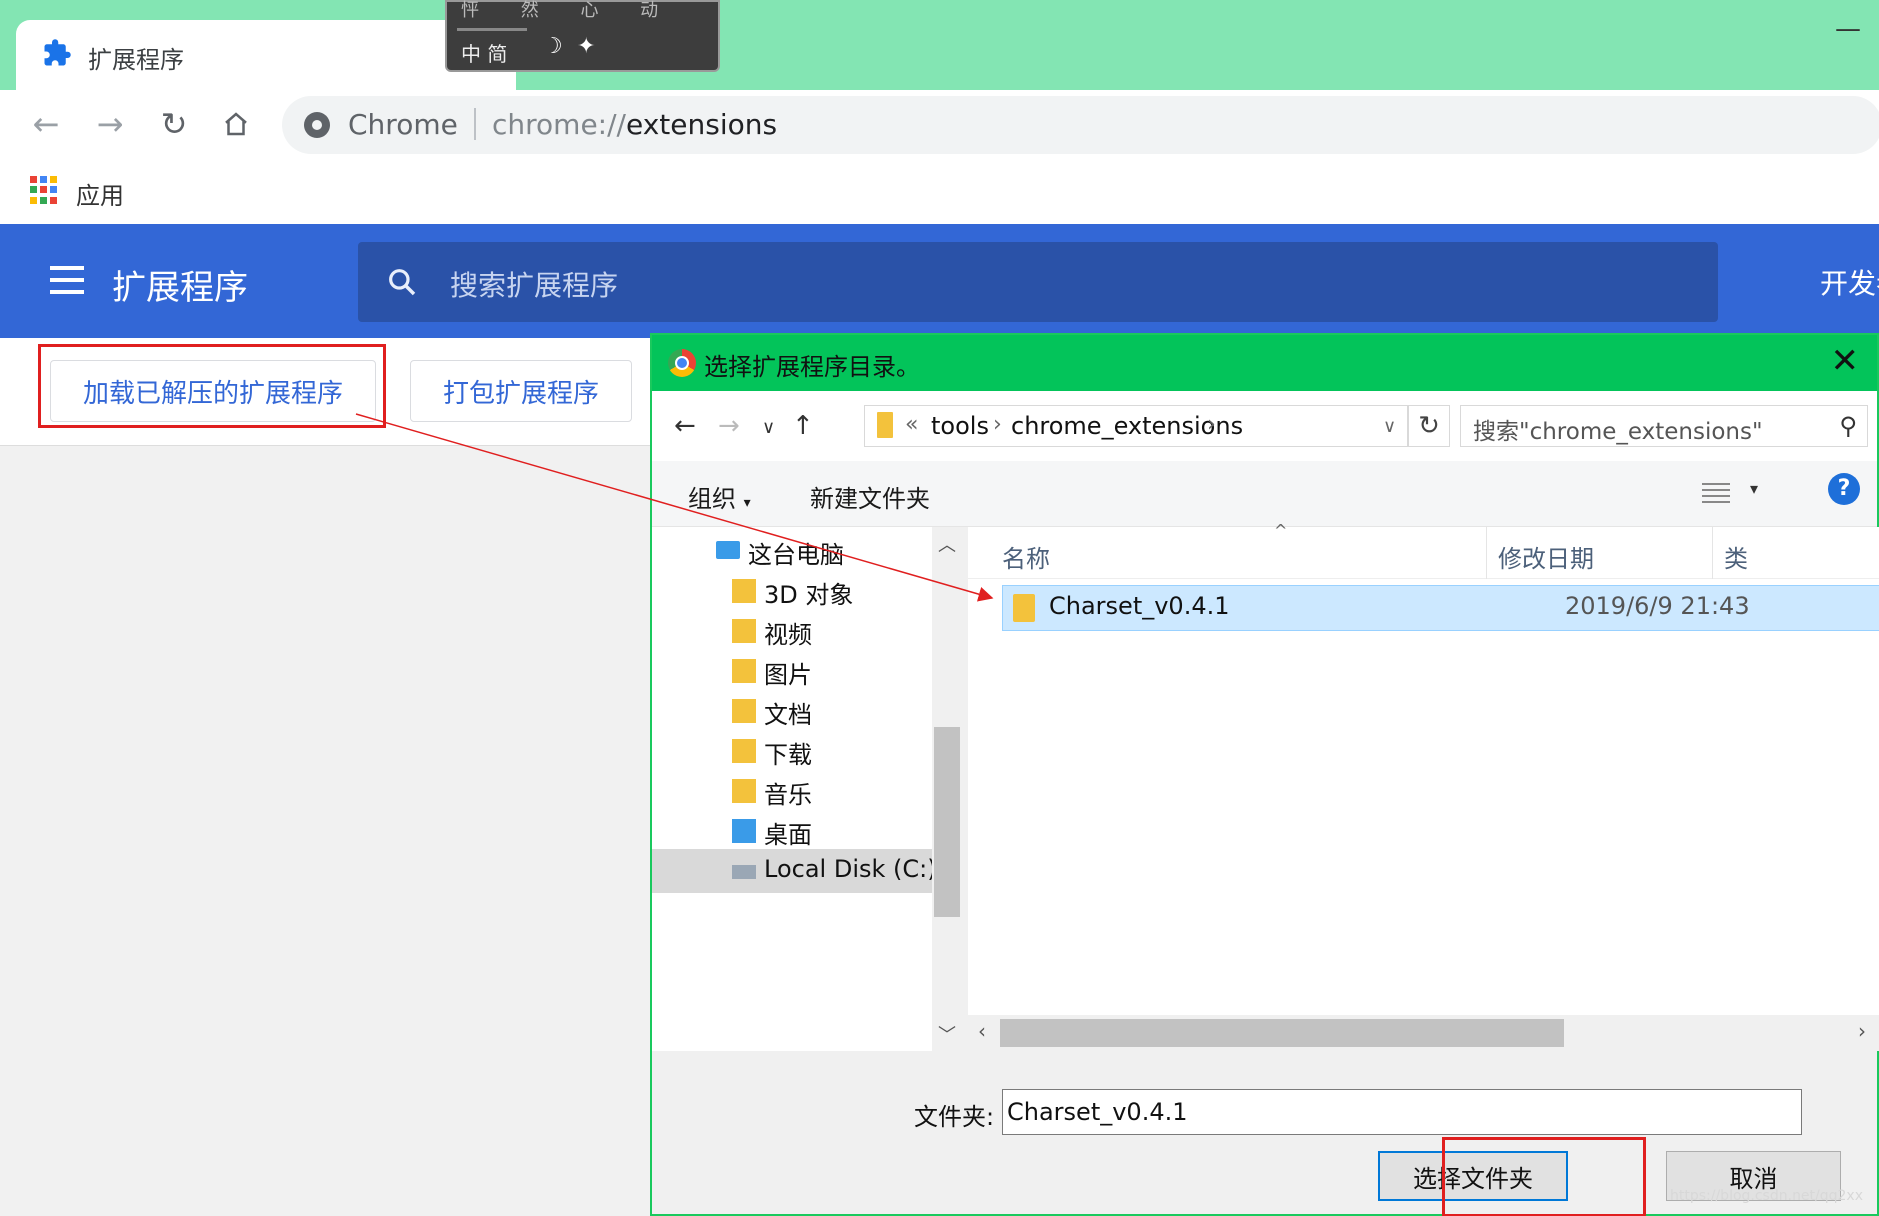  I want to click on refresh-icon: ↻, so click(1429, 426).